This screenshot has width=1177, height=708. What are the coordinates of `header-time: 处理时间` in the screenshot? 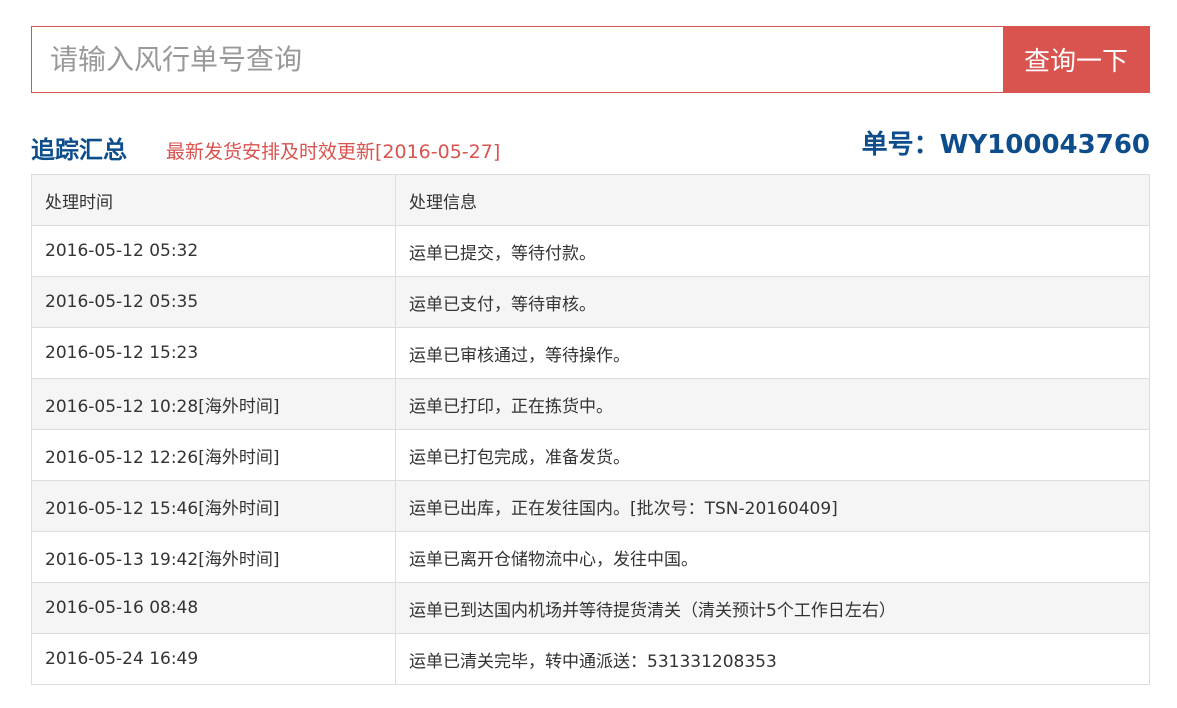 It's located at (213, 200).